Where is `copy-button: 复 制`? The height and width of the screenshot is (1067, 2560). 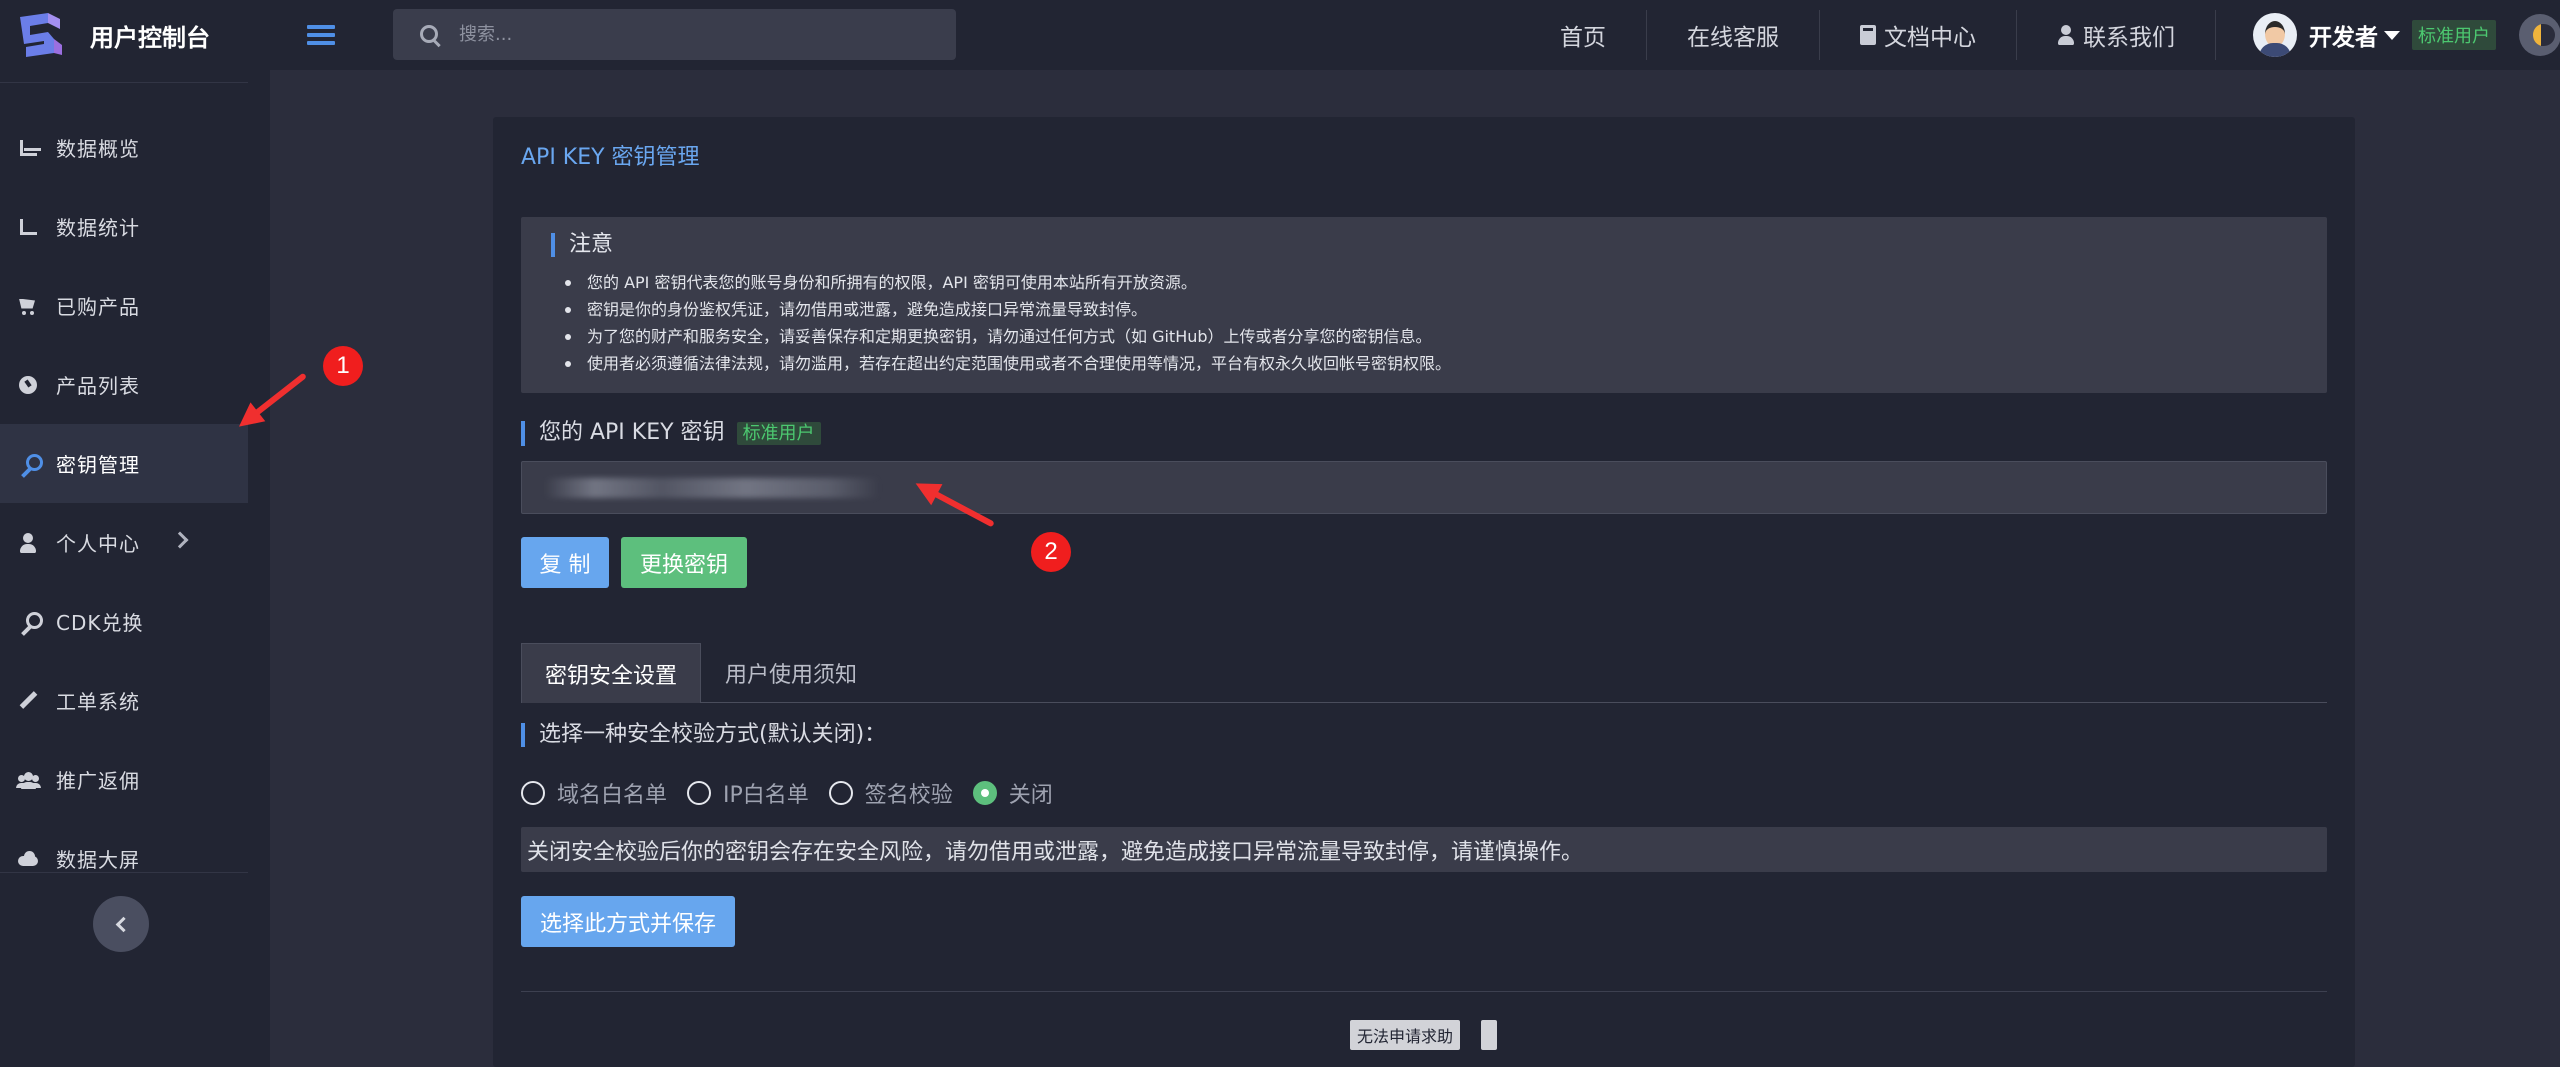 copy-button: 复 制 is located at coordinates (565, 562).